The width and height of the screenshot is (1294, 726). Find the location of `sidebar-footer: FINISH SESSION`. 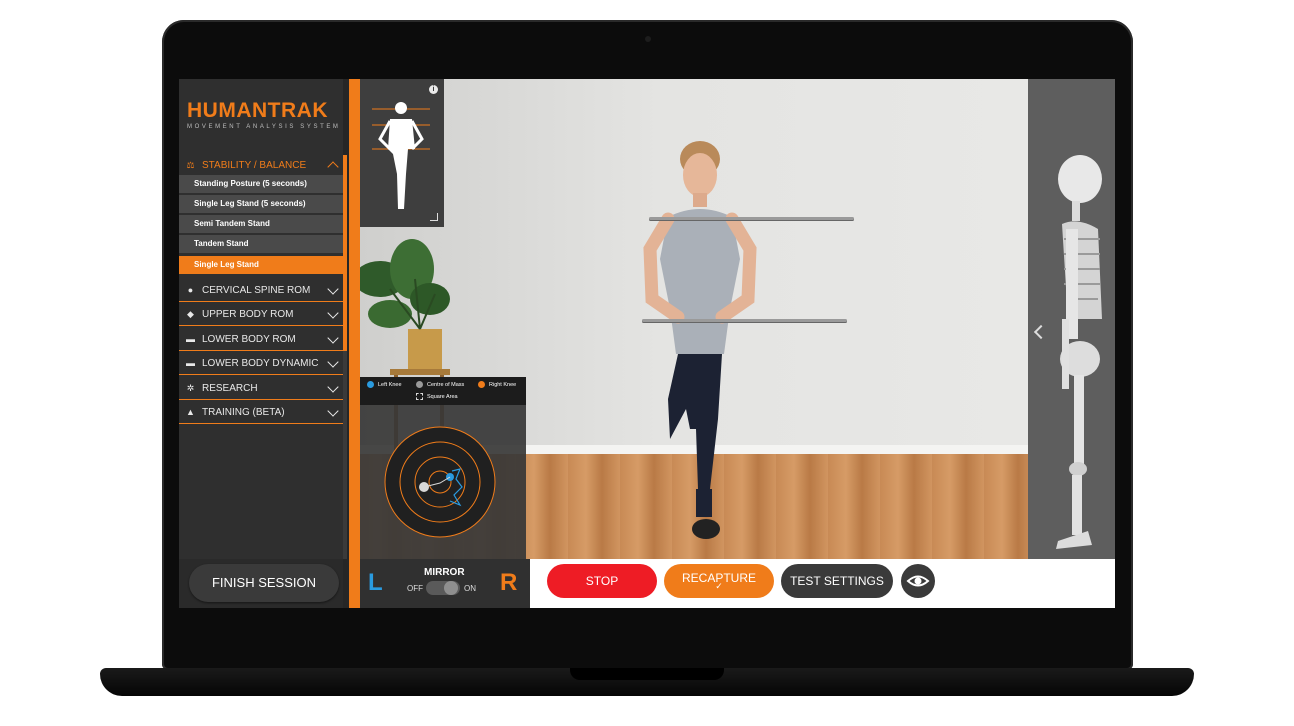

sidebar-footer: FINISH SESSION is located at coordinates (261, 583).